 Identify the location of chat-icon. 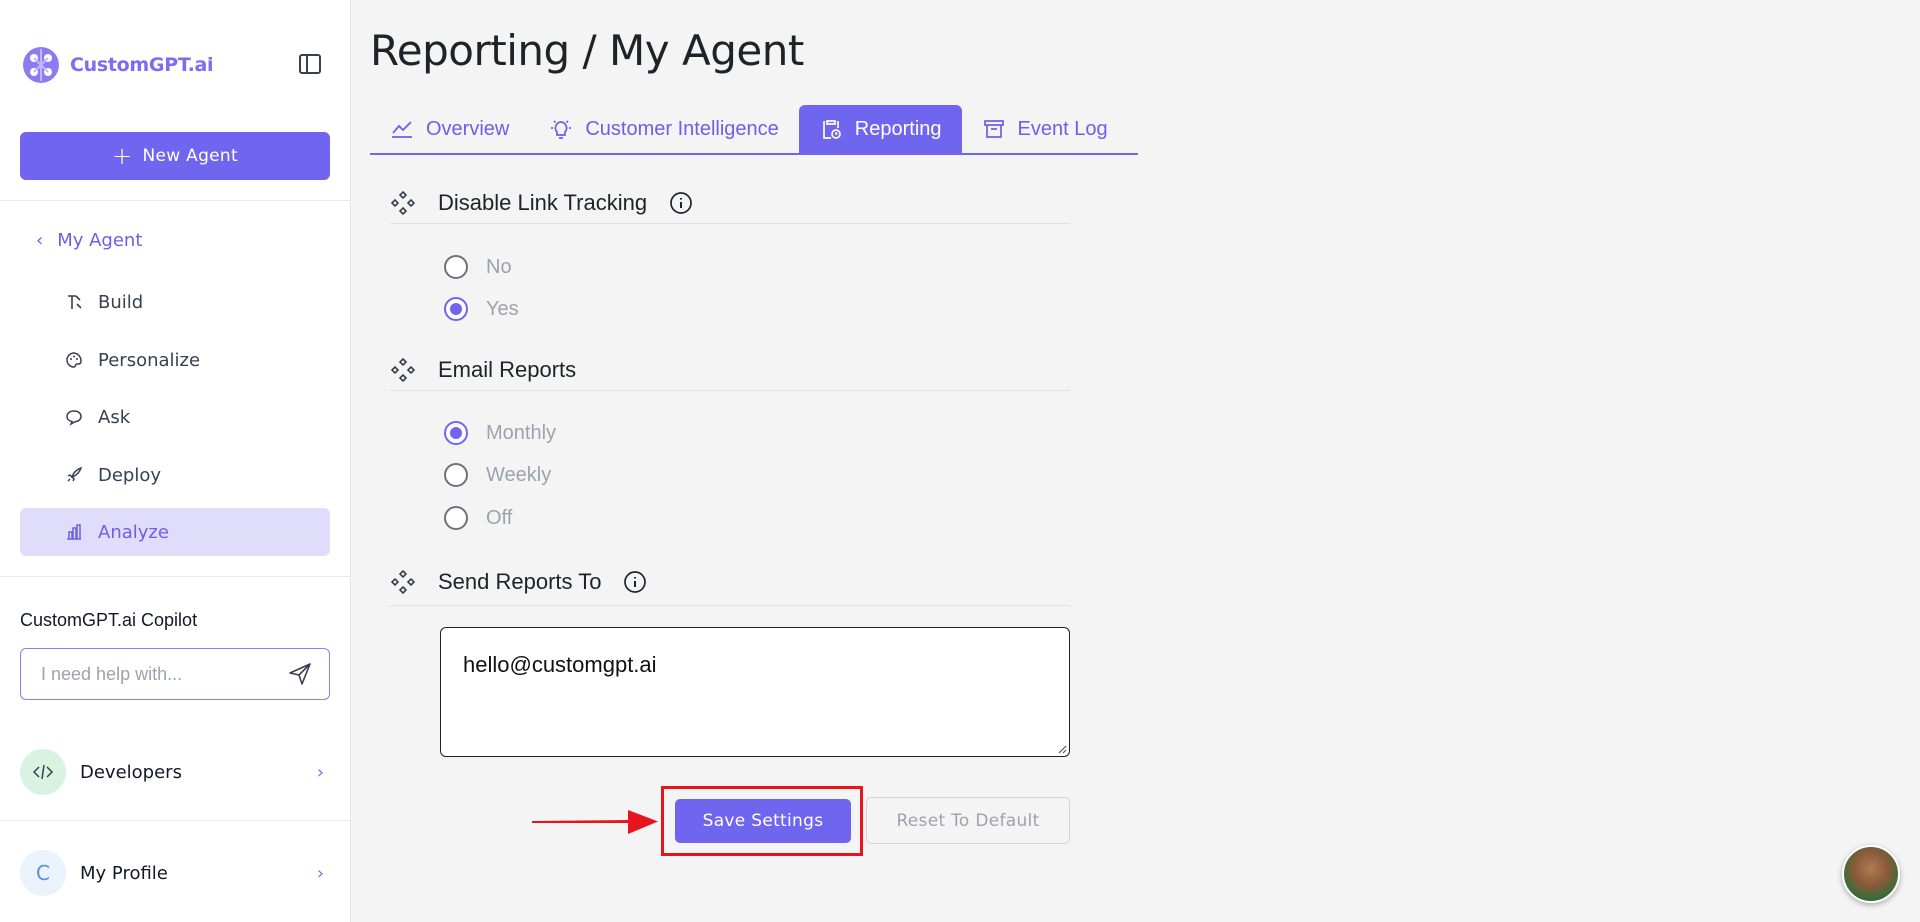
(74, 417).